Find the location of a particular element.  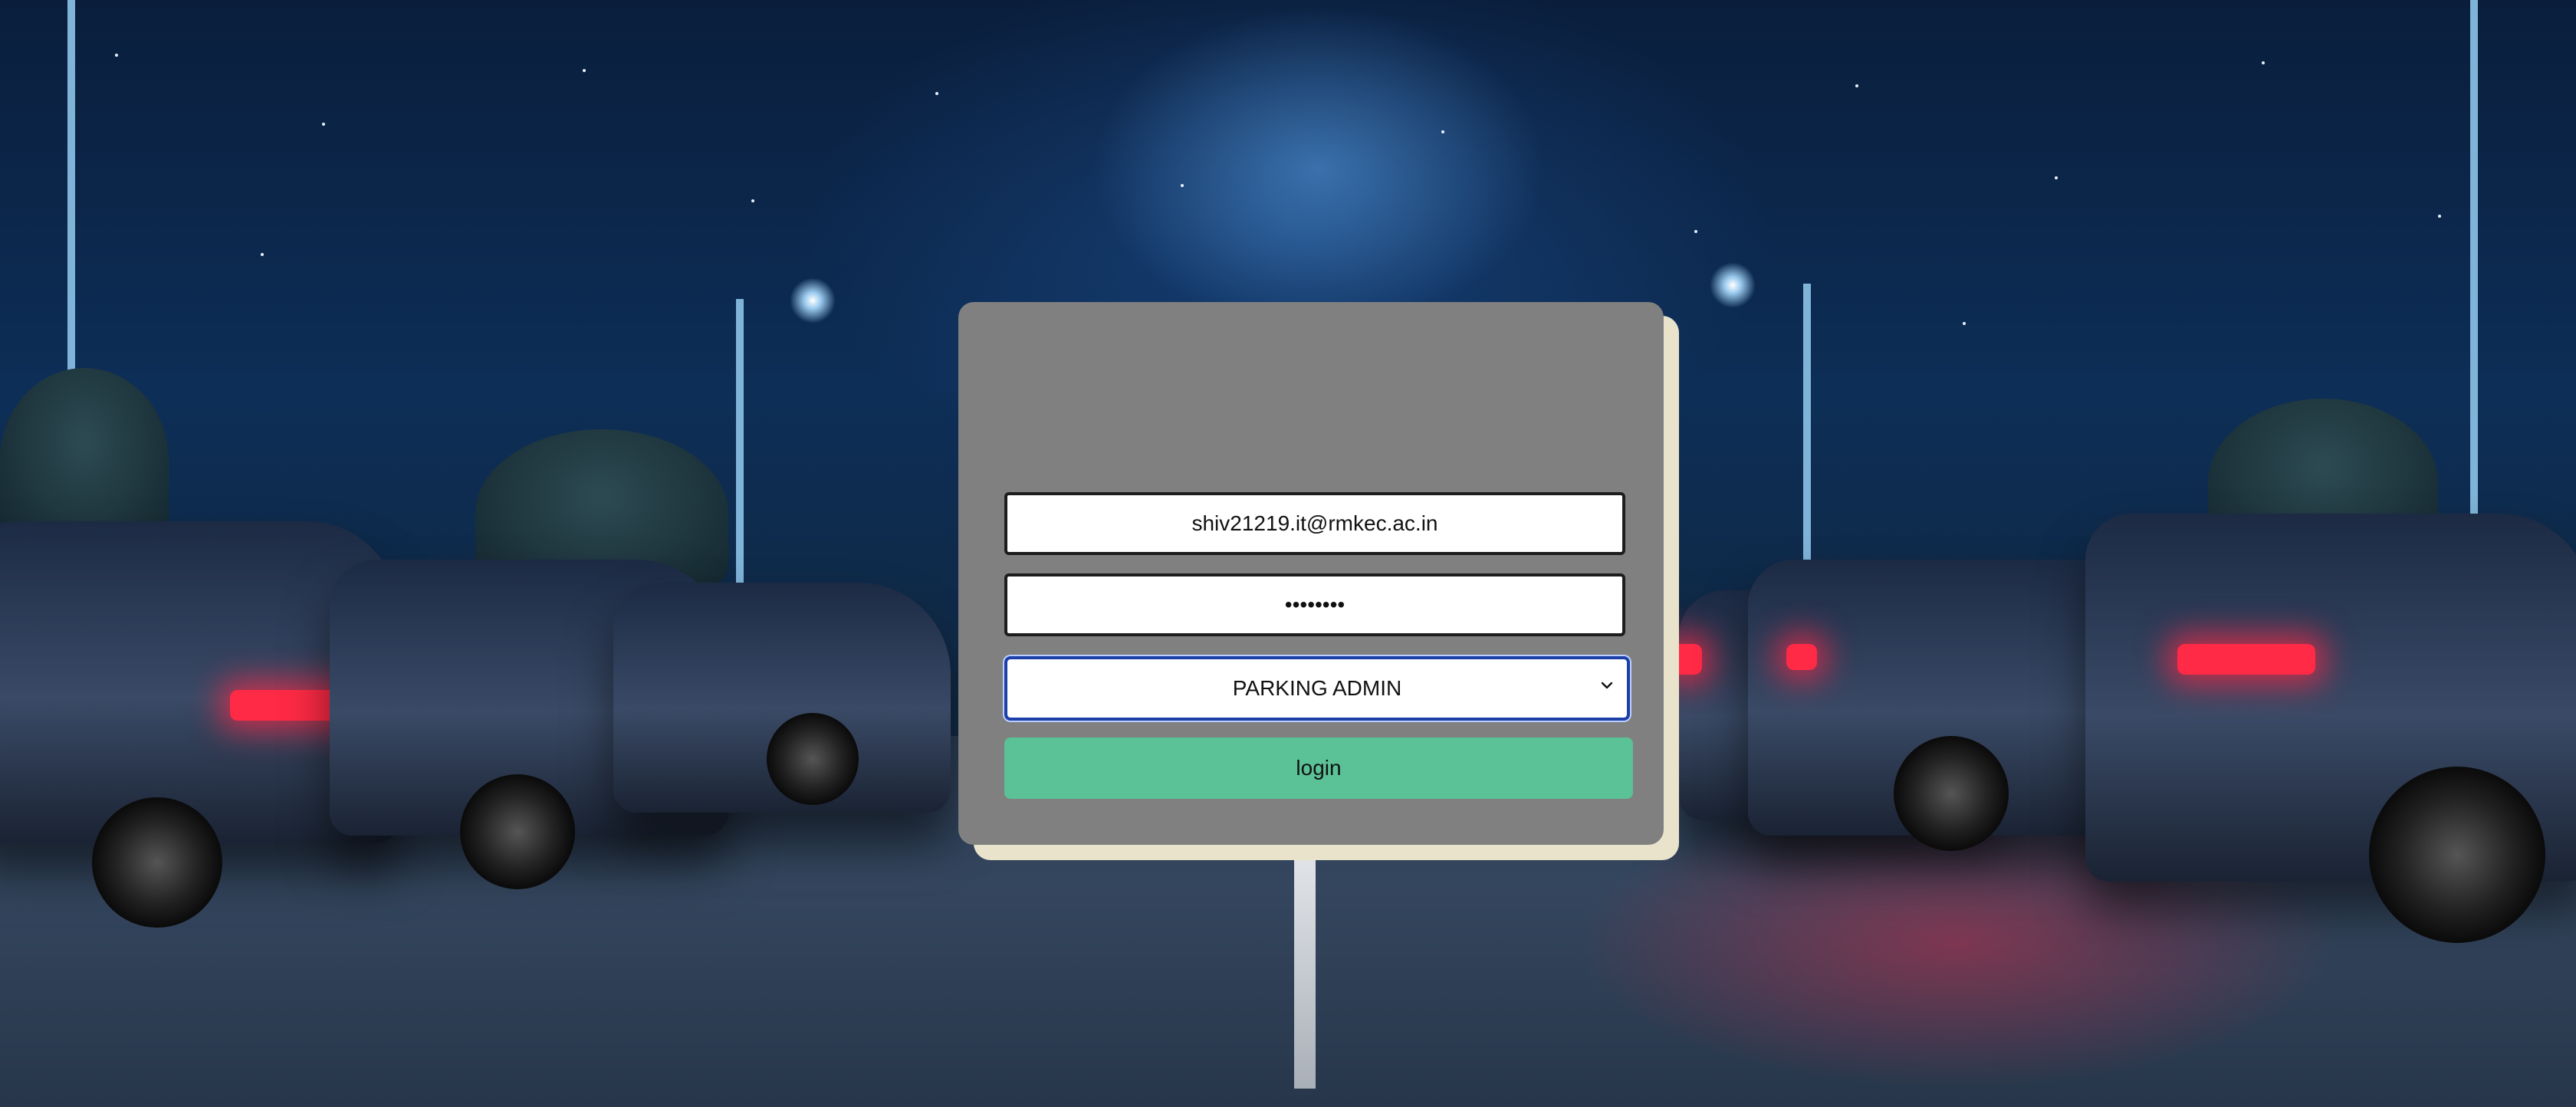

password-input is located at coordinates (1315, 604).